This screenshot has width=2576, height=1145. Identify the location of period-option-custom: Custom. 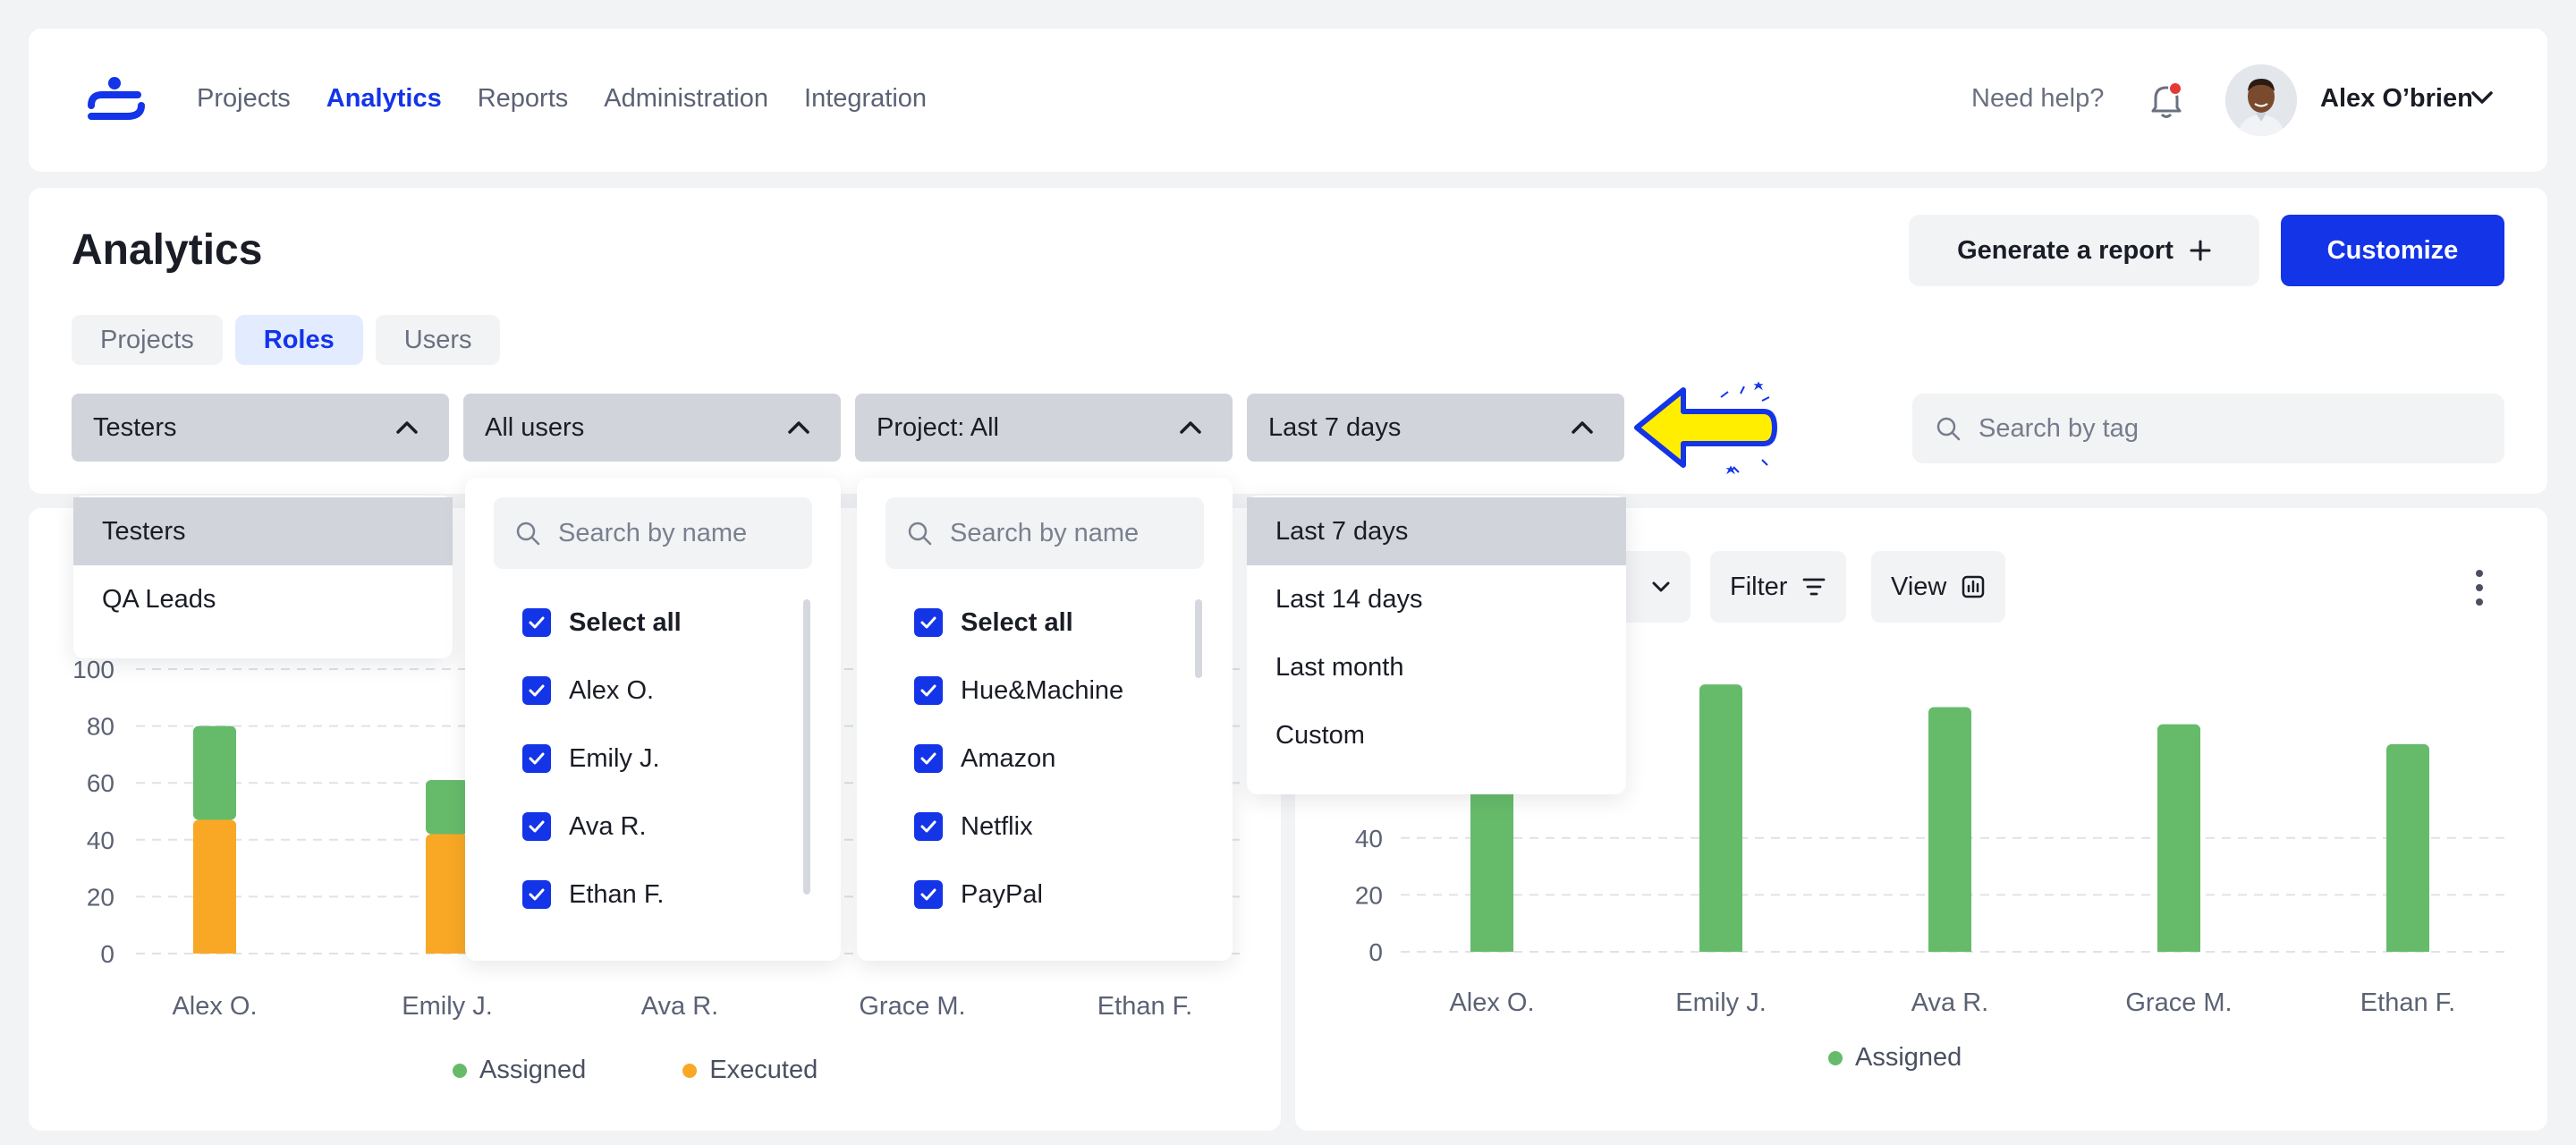
(1436, 735).